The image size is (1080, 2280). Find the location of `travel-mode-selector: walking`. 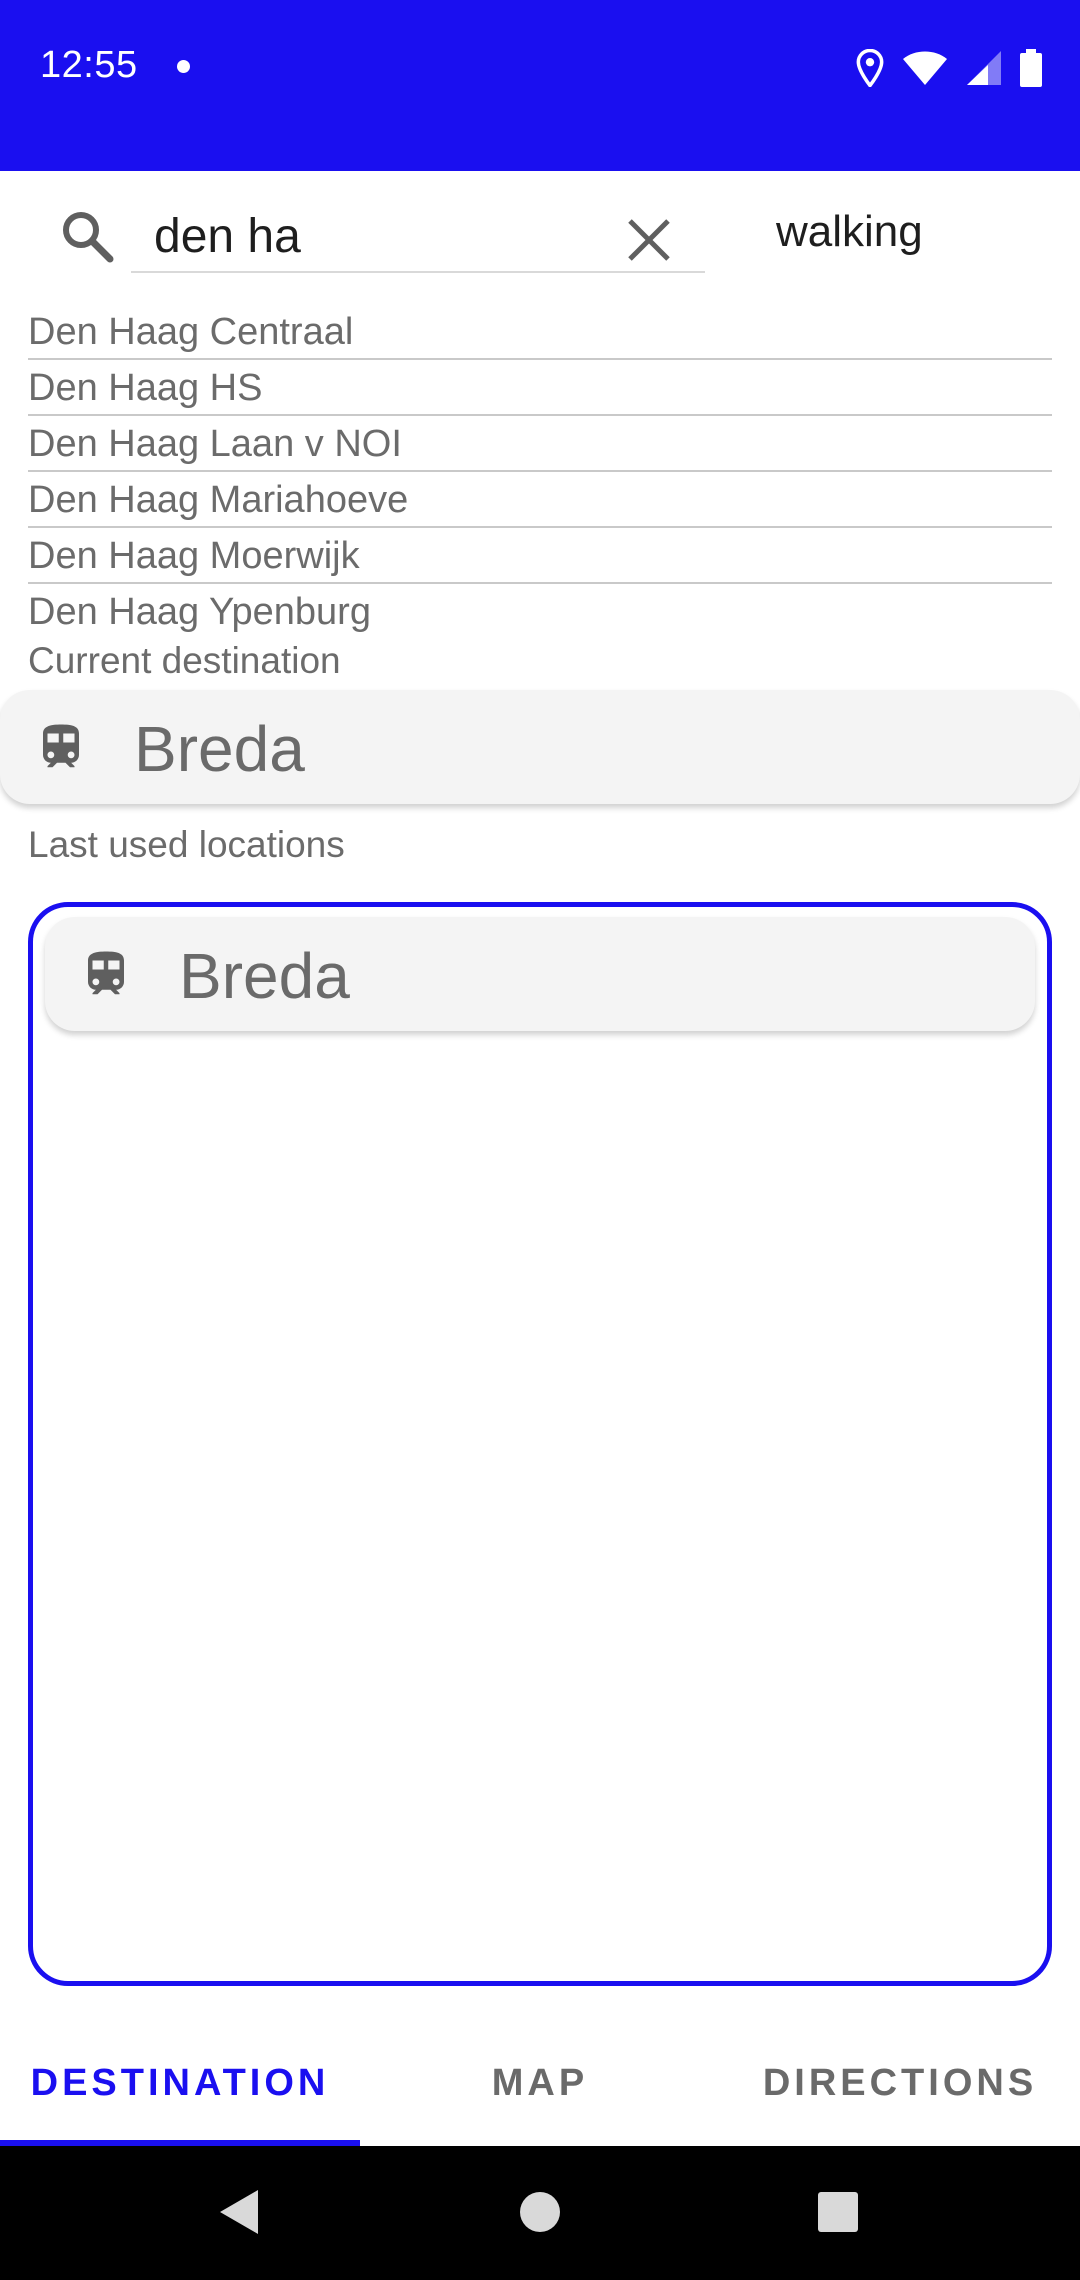

travel-mode-selector: walking is located at coordinates (849, 232).